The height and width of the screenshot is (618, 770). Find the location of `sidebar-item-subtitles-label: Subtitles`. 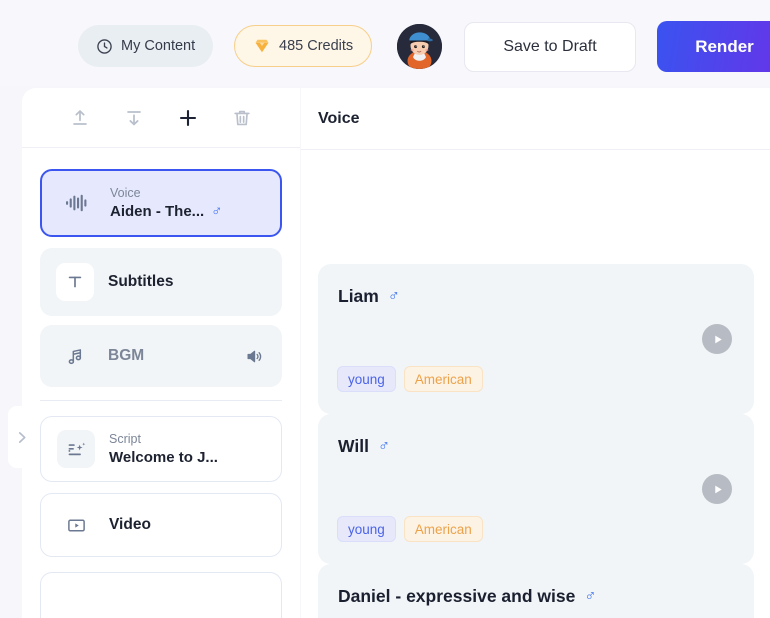

sidebar-item-subtitles-label: Subtitles is located at coordinates (141, 281).